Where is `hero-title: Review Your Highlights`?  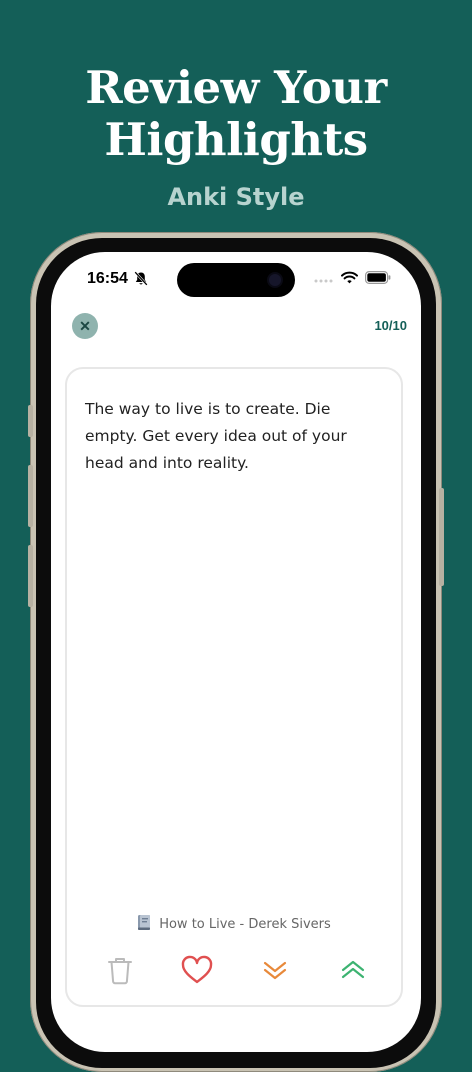
hero-title: Review Your Highlights is located at coordinates (236, 113).